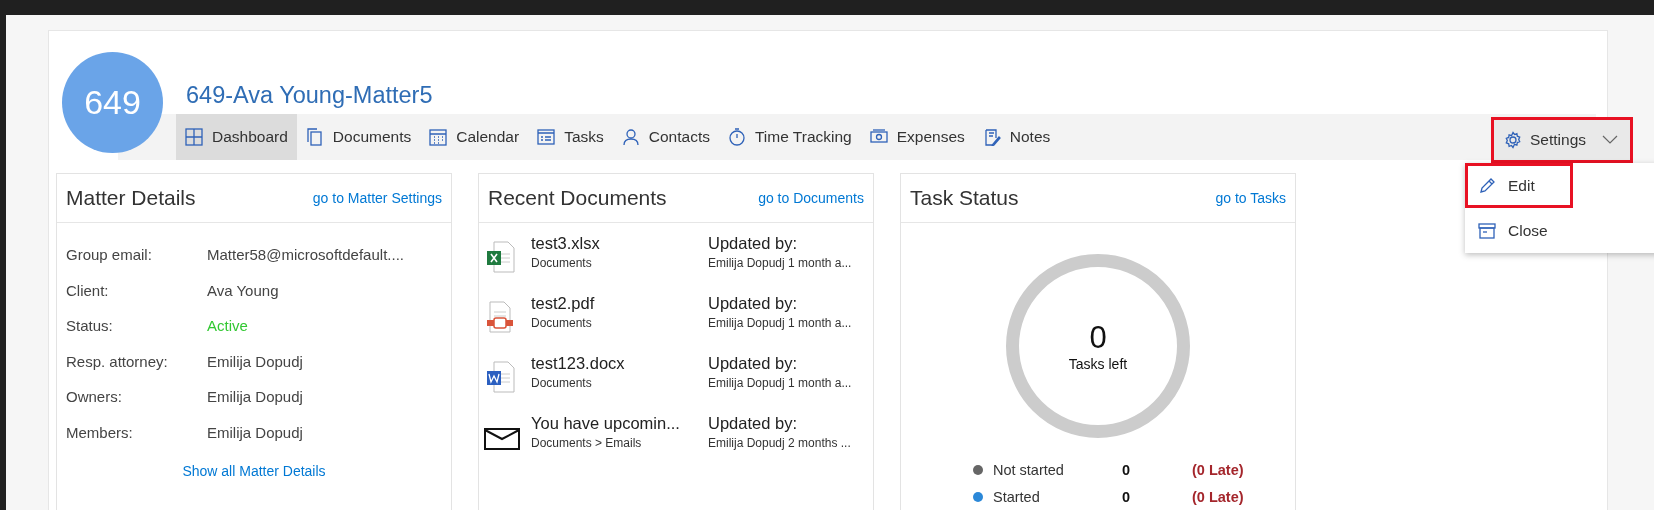 The image size is (1654, 510). What do you see at coordinates (811, 198) in the screenshot?
I see `card-link: go to Documents` at bounding box center [811, 198].